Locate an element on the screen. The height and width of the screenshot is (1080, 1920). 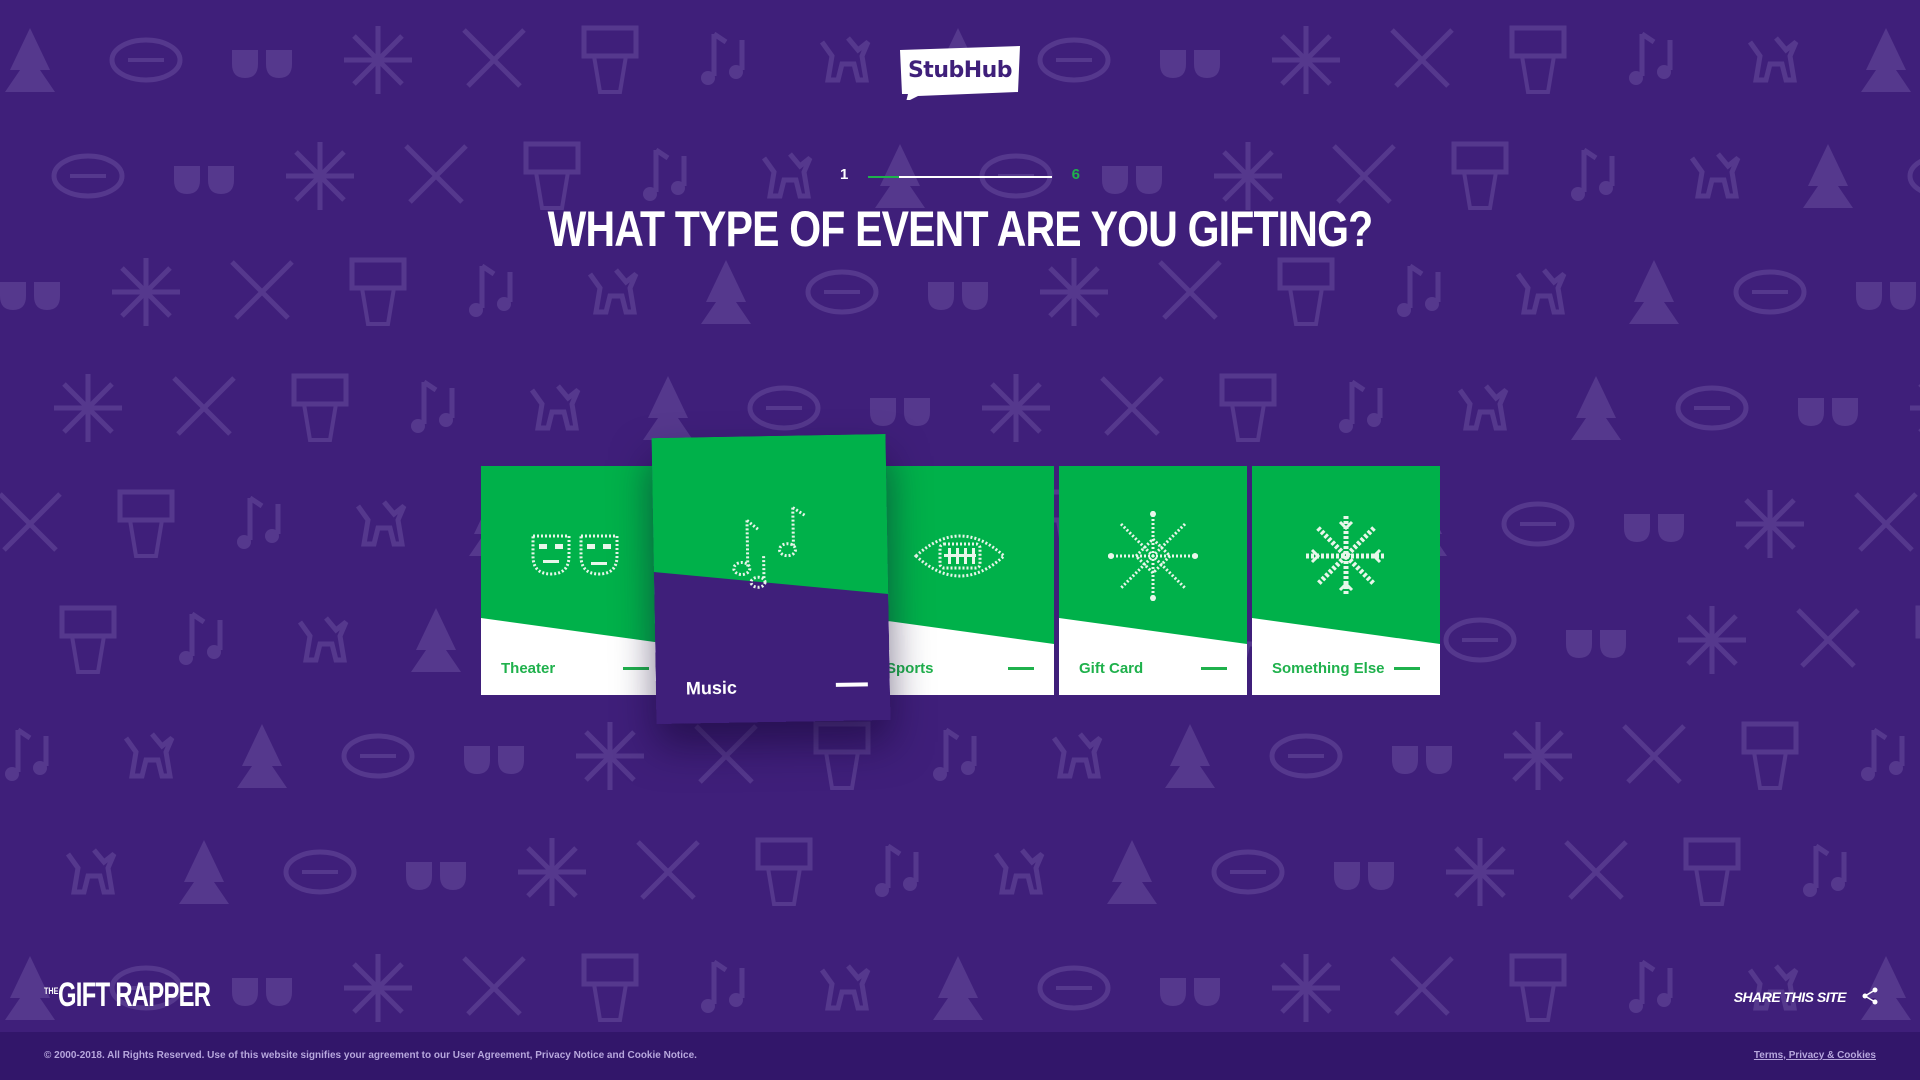
event-card-something-else: Something Else is located at coordinates (1346, 580).